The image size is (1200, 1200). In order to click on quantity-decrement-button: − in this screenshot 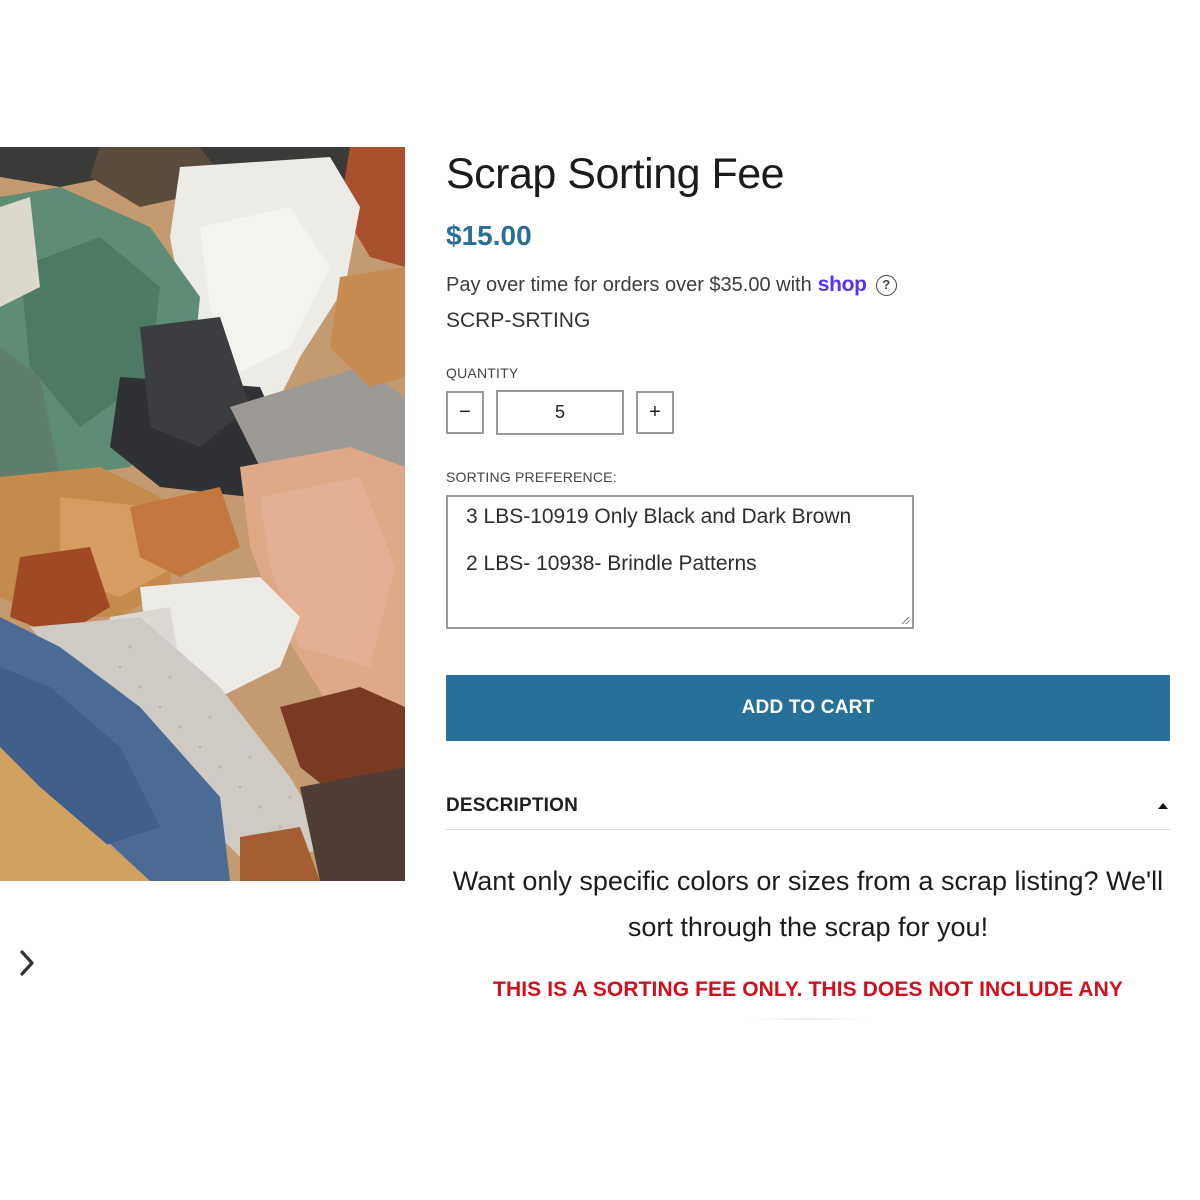, I will do `click(465, 412)`.